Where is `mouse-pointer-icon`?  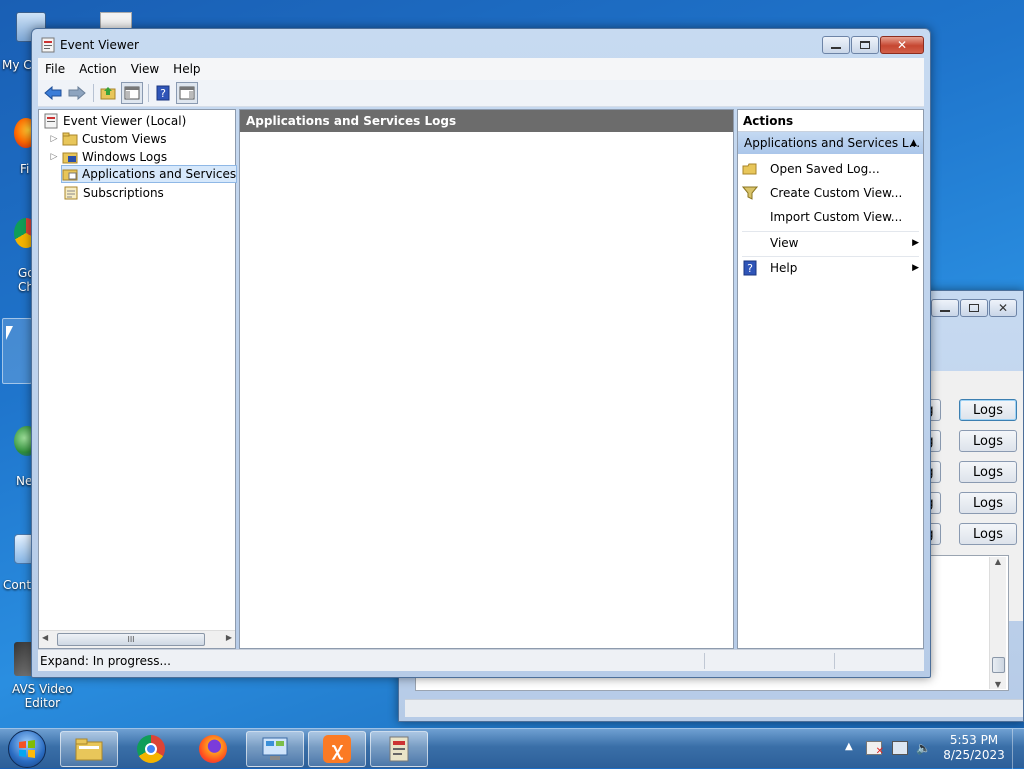 mouse-pointer-icon is located at coordinates (9, 333).